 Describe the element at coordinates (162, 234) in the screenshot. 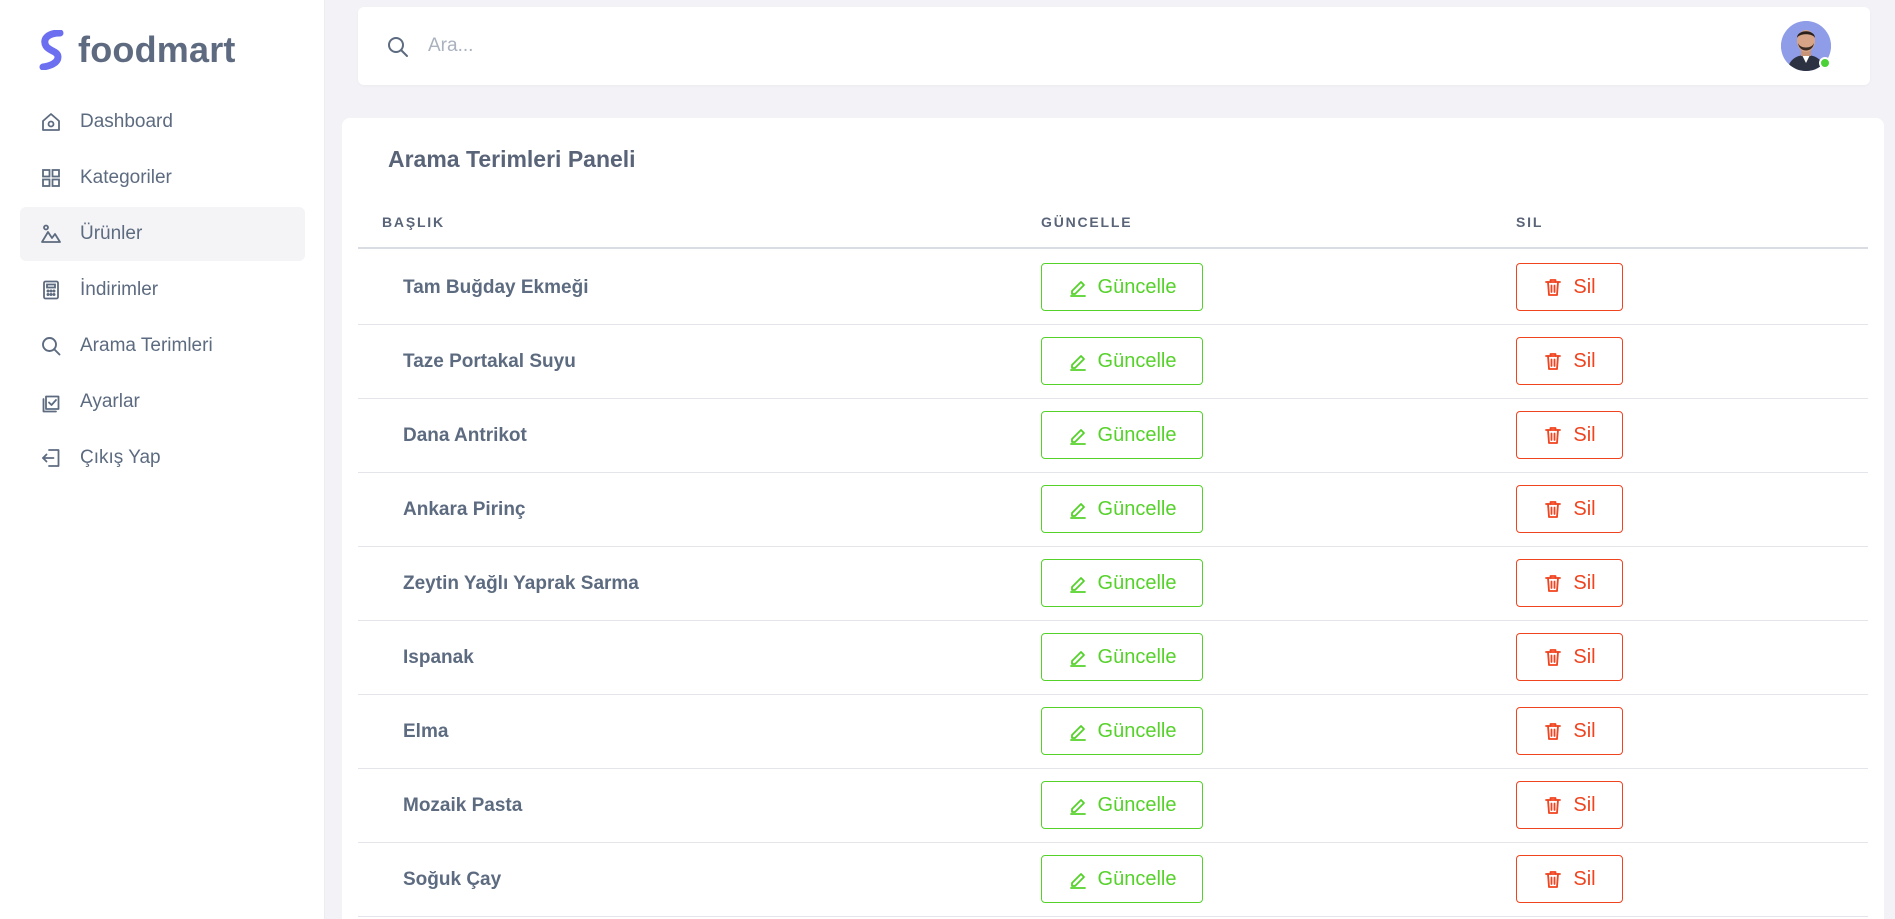

I see `sidebar-item-urunler: Ürünler` at that location.